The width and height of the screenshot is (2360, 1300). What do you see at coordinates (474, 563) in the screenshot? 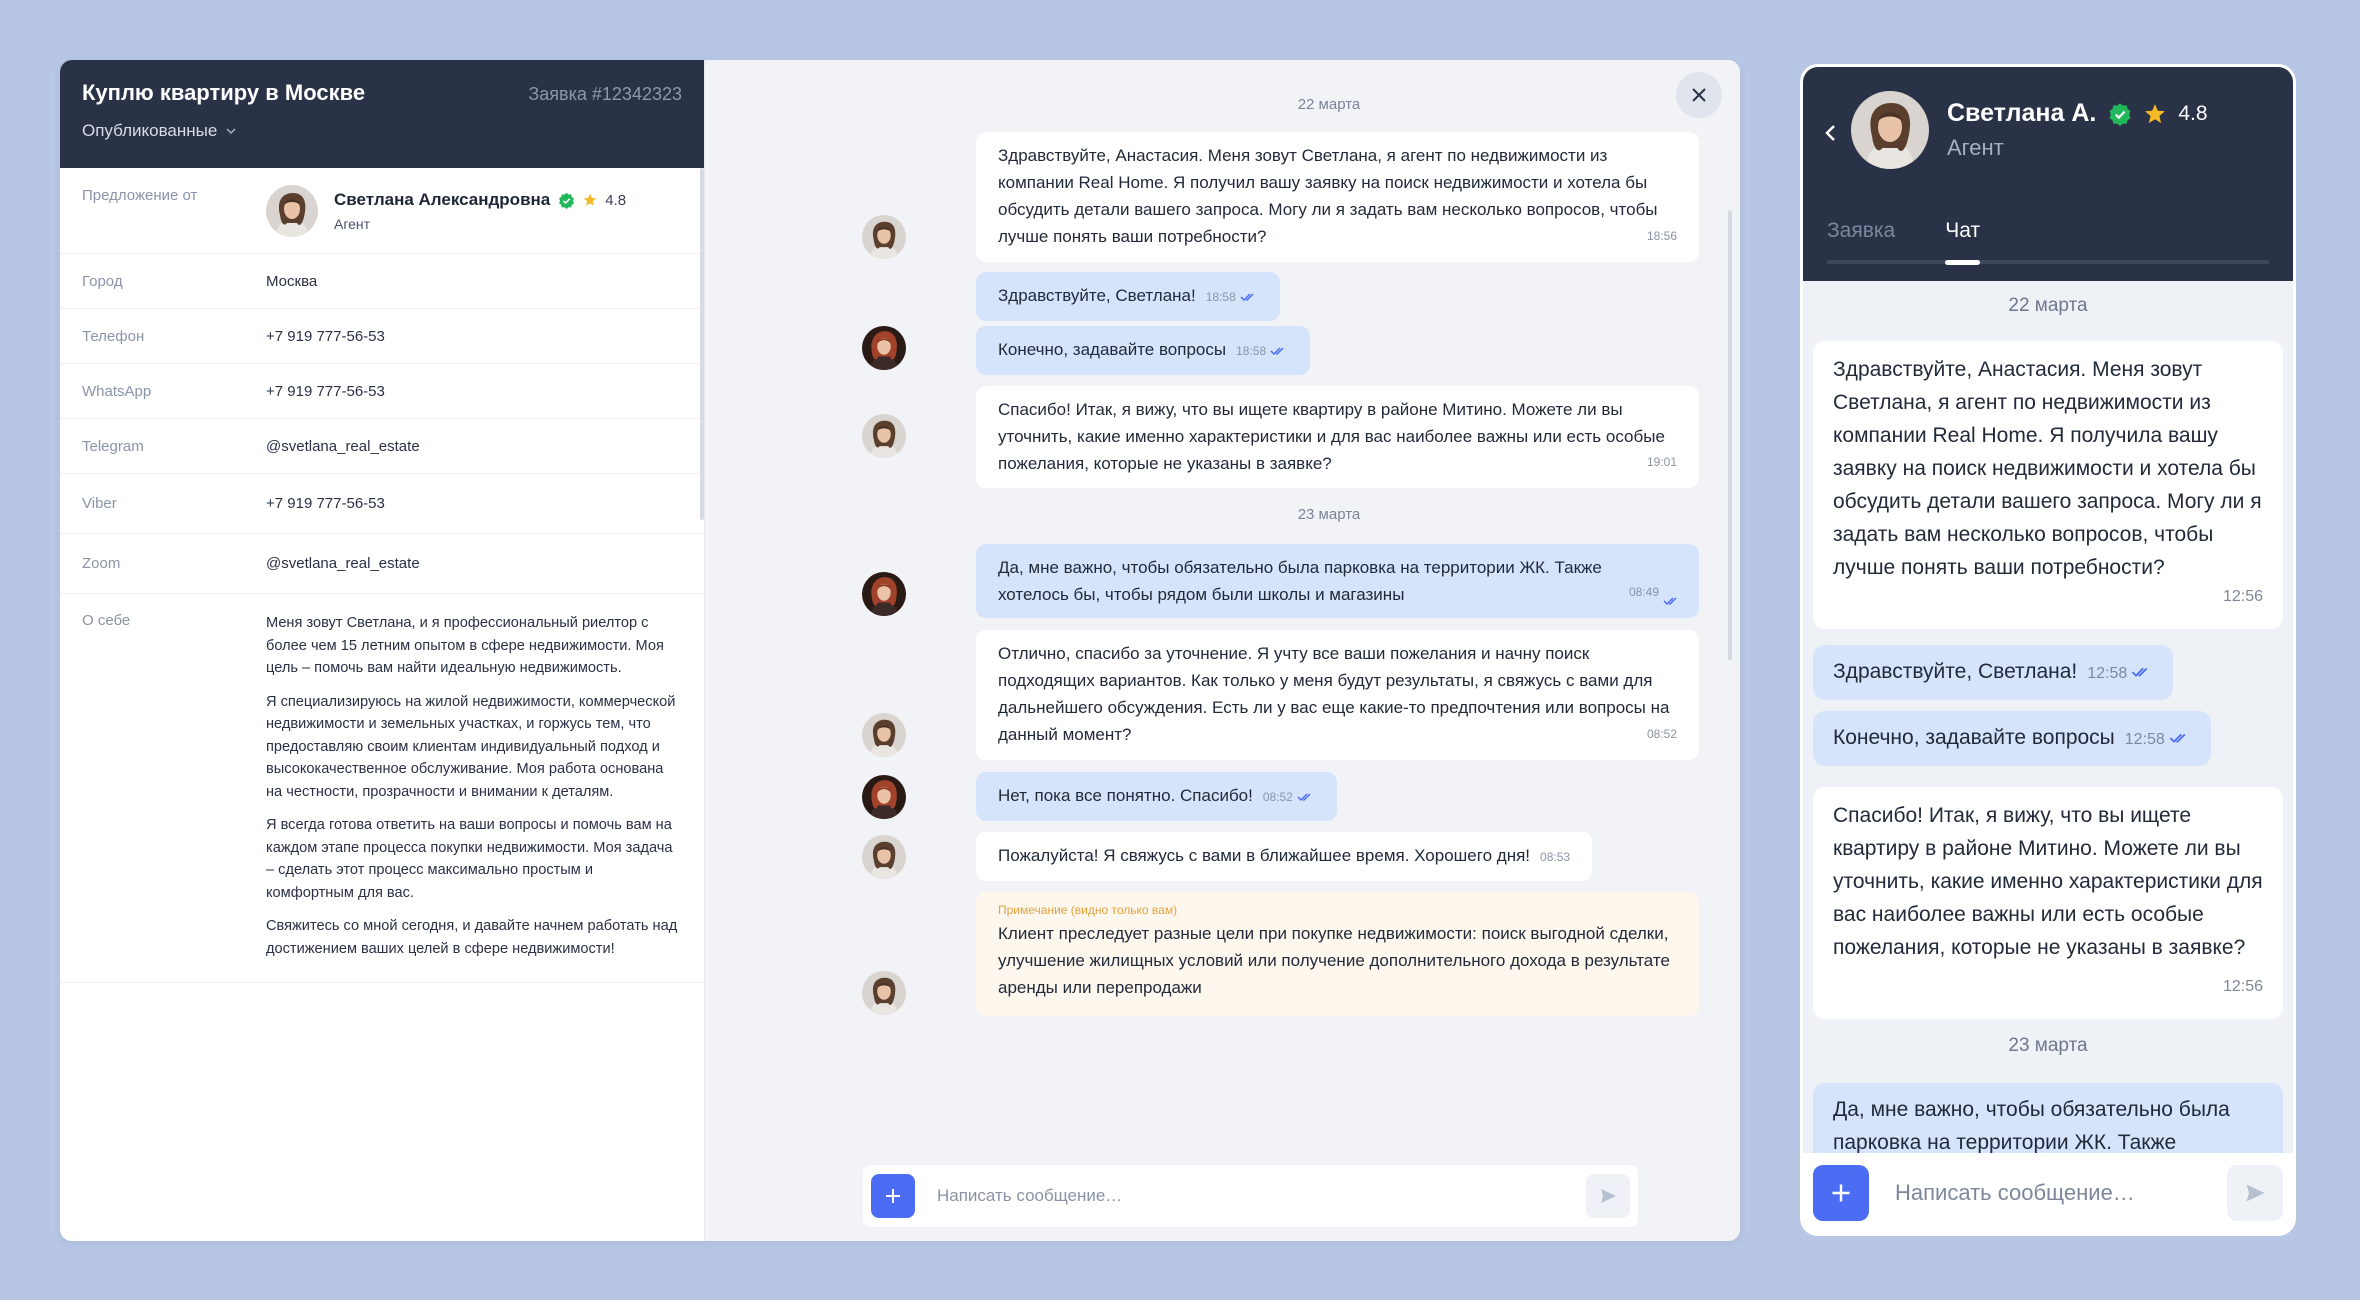
I see `zoom-value: @svetlana_real_estate` at bounding box center [474, 563].